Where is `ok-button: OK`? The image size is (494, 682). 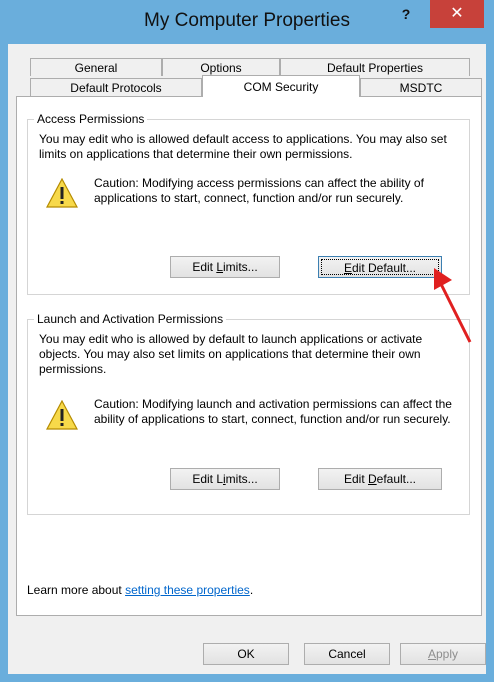
ok-button: OK is located at coordinates (246, 654).